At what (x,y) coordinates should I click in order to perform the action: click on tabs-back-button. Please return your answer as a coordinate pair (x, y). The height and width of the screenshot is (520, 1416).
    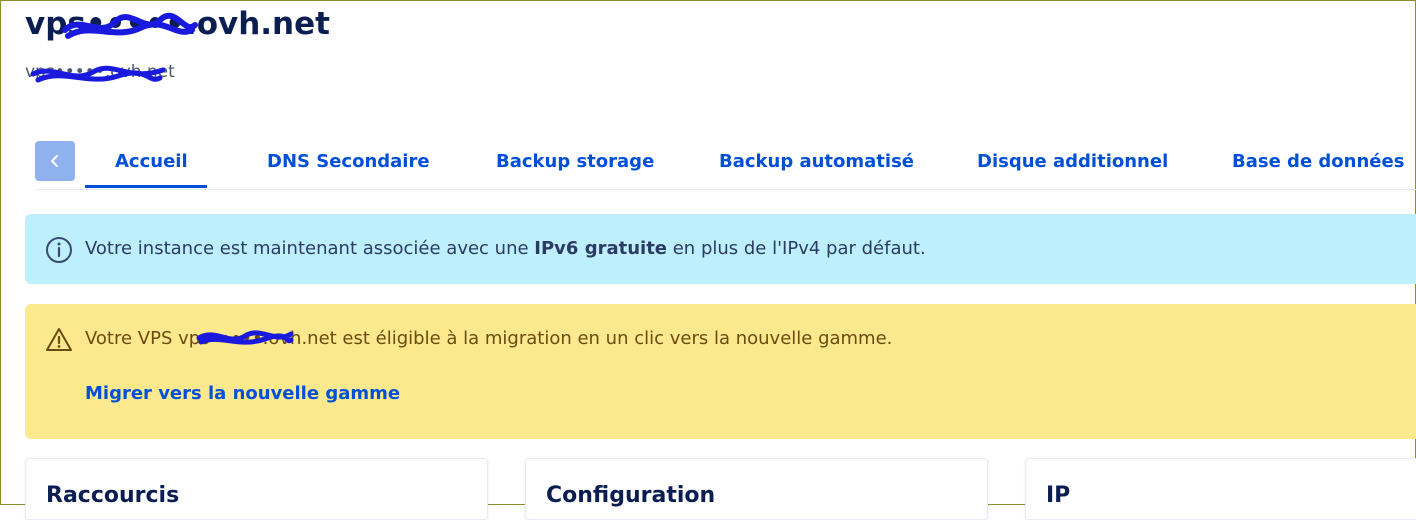
    Looking at the image, I should click on (55, 161).